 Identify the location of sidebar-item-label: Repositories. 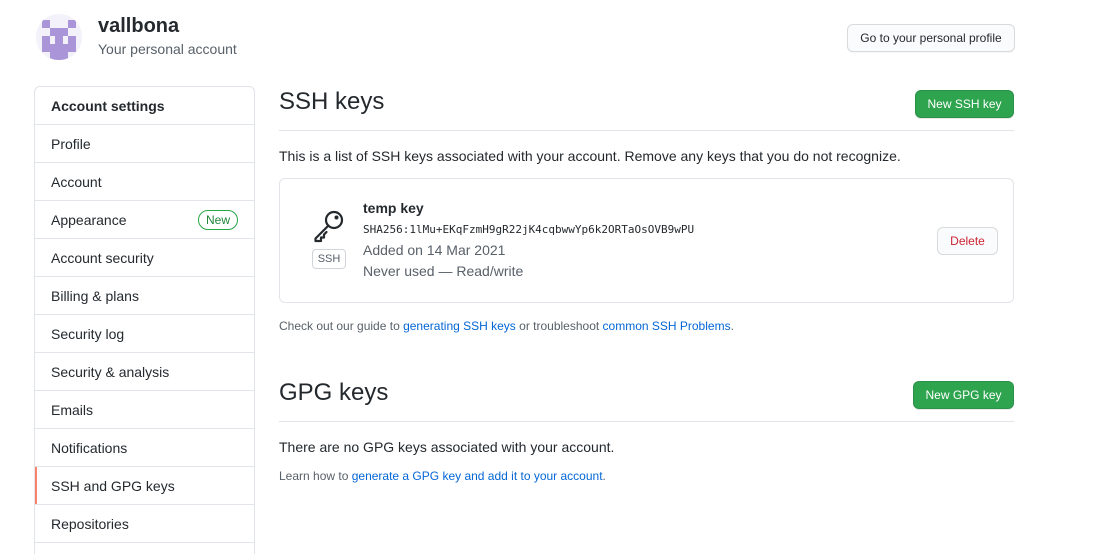
(90, 523).